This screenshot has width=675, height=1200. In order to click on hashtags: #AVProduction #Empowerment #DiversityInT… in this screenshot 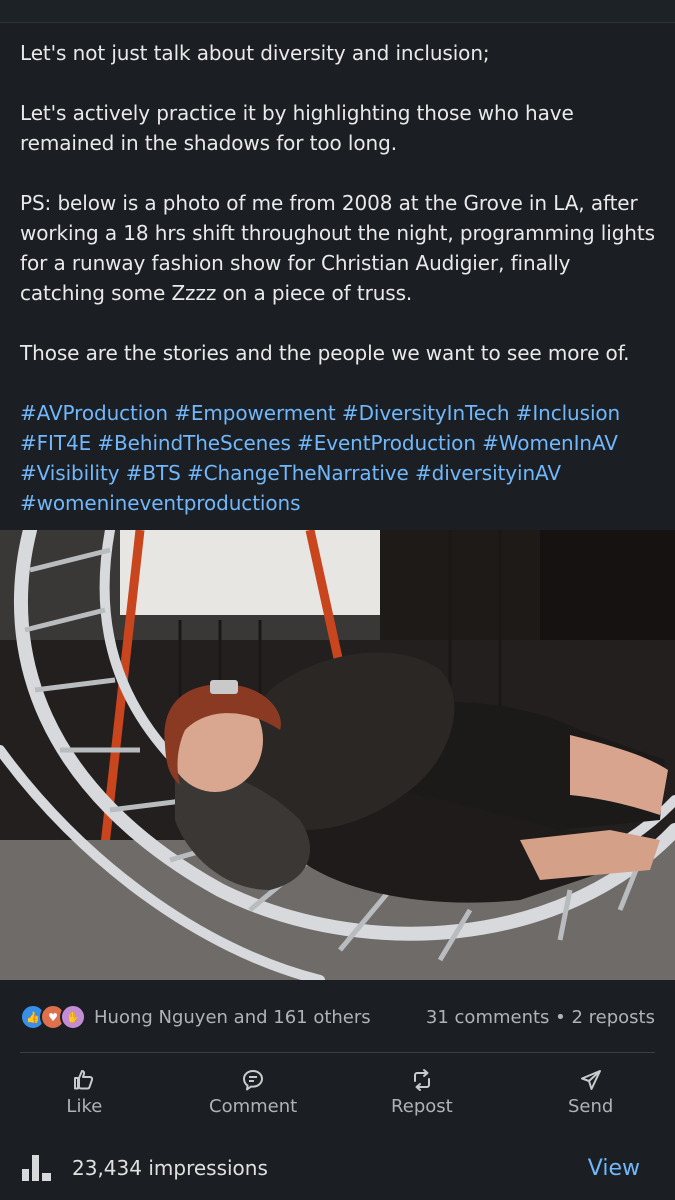, I will do `click(340, 458)`.